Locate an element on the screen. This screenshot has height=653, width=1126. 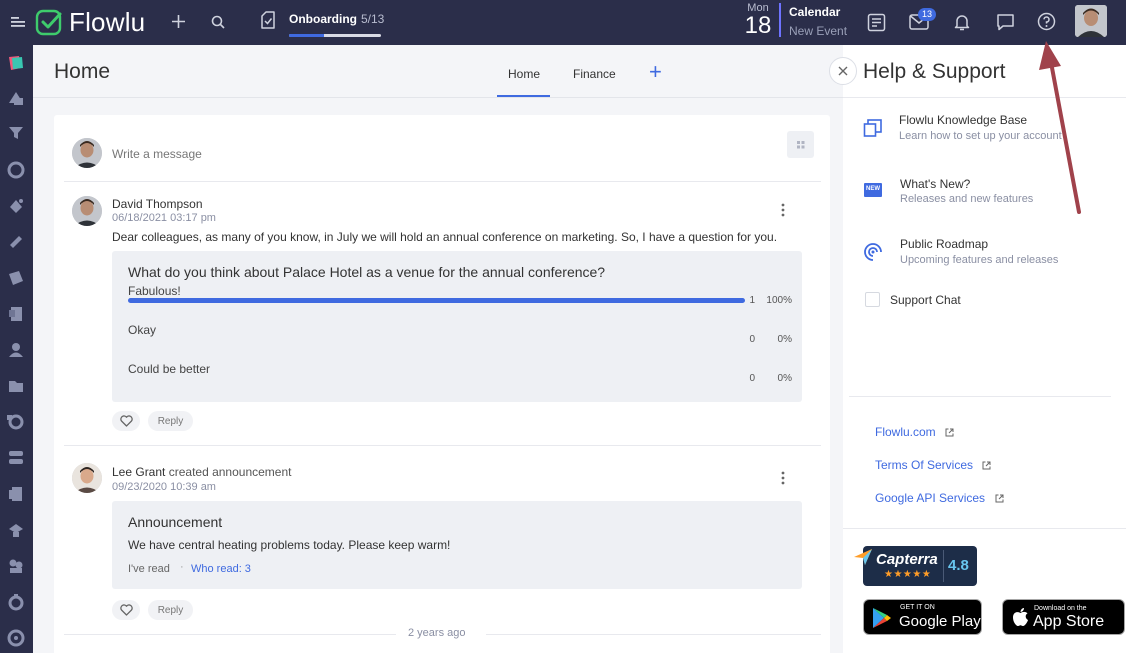
app-store-small: Download on the is located at coordinates (1060, 608).